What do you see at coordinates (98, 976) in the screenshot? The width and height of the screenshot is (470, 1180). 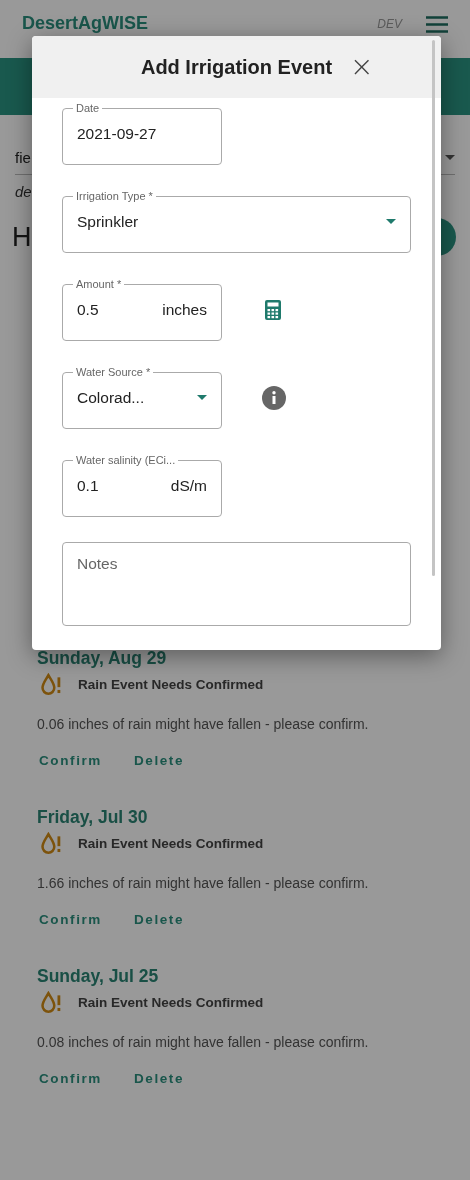 I see `event-date: Sunday, Jul 25` at bounding box center [98, 976].